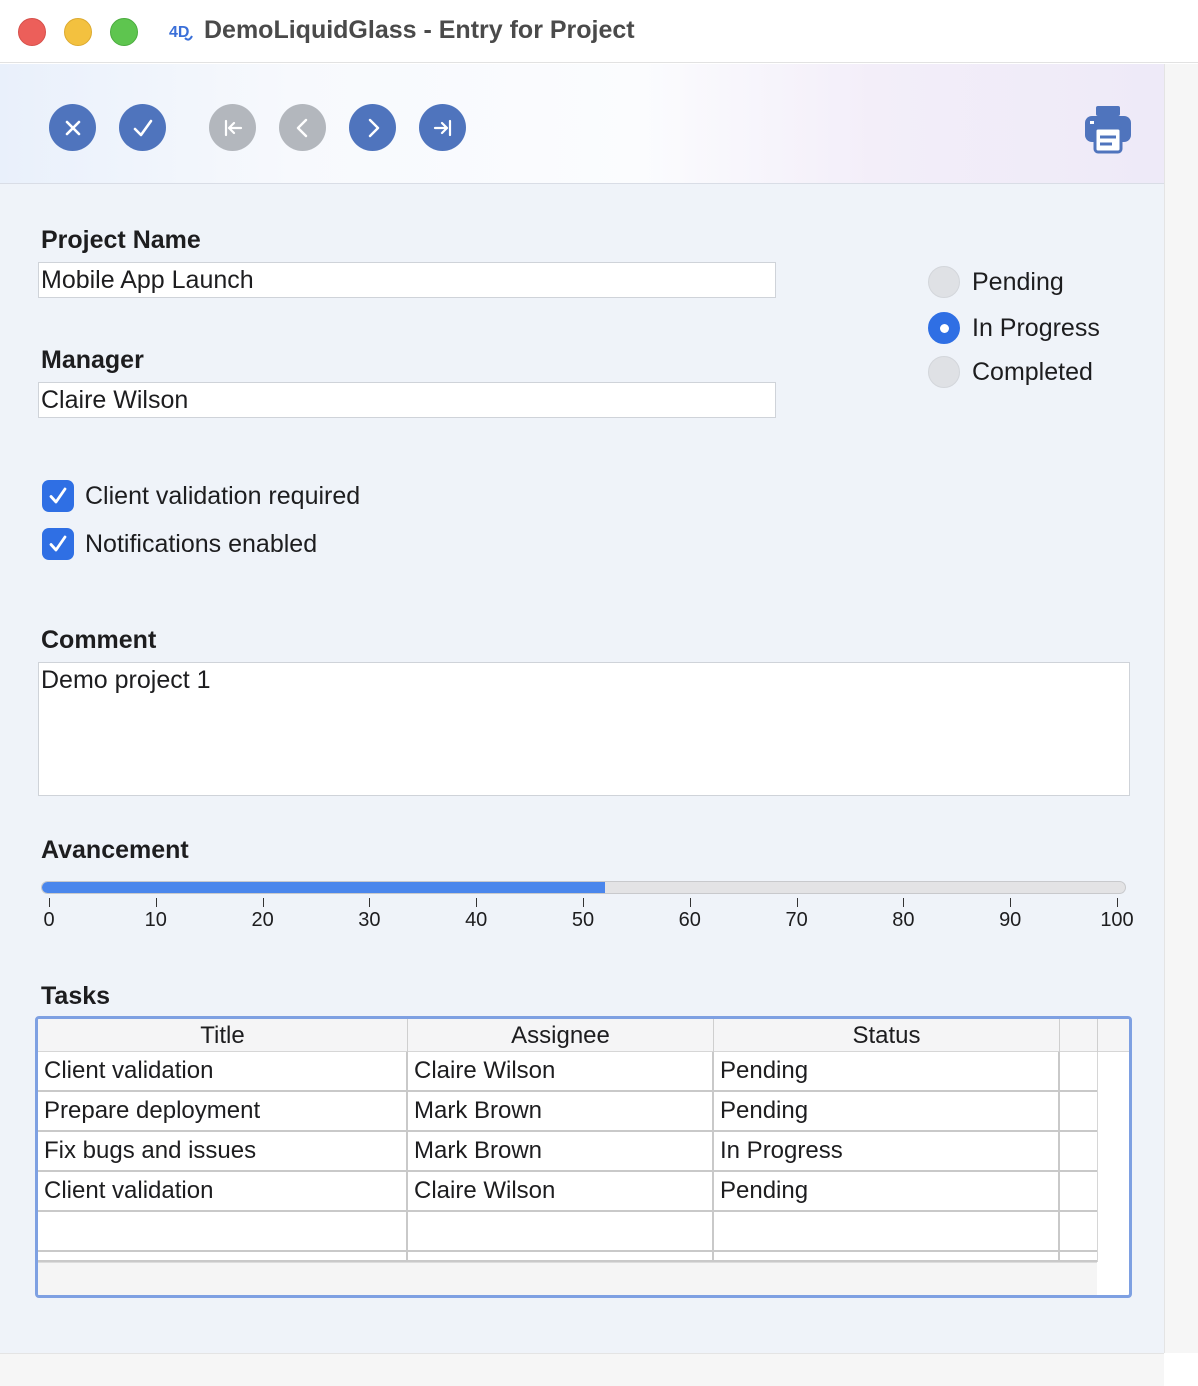  What do you see at coordinates (223, 495) in the screenshot?
I see `client-validation-label: Client validation required` at bounding box center [223, 495].